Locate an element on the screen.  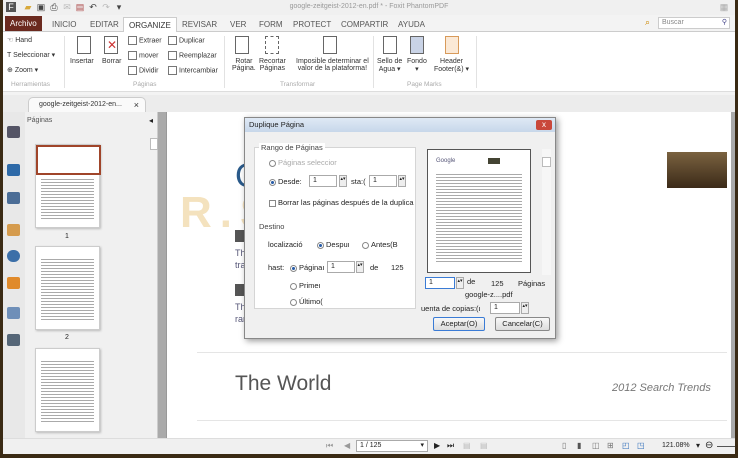
insert-button: Insertar is located at coordinates (82, 61).